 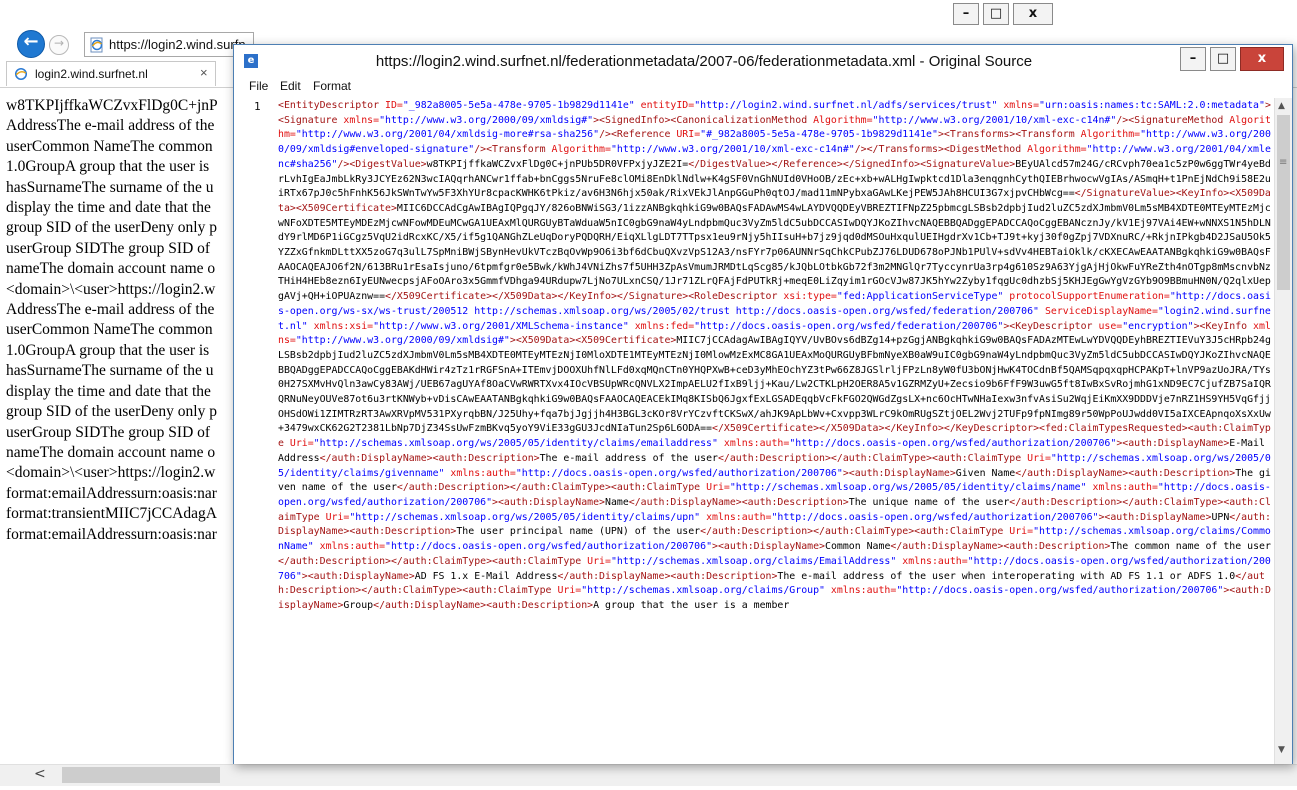 I want to click on line-number: 1, so click(x=257, y=106).